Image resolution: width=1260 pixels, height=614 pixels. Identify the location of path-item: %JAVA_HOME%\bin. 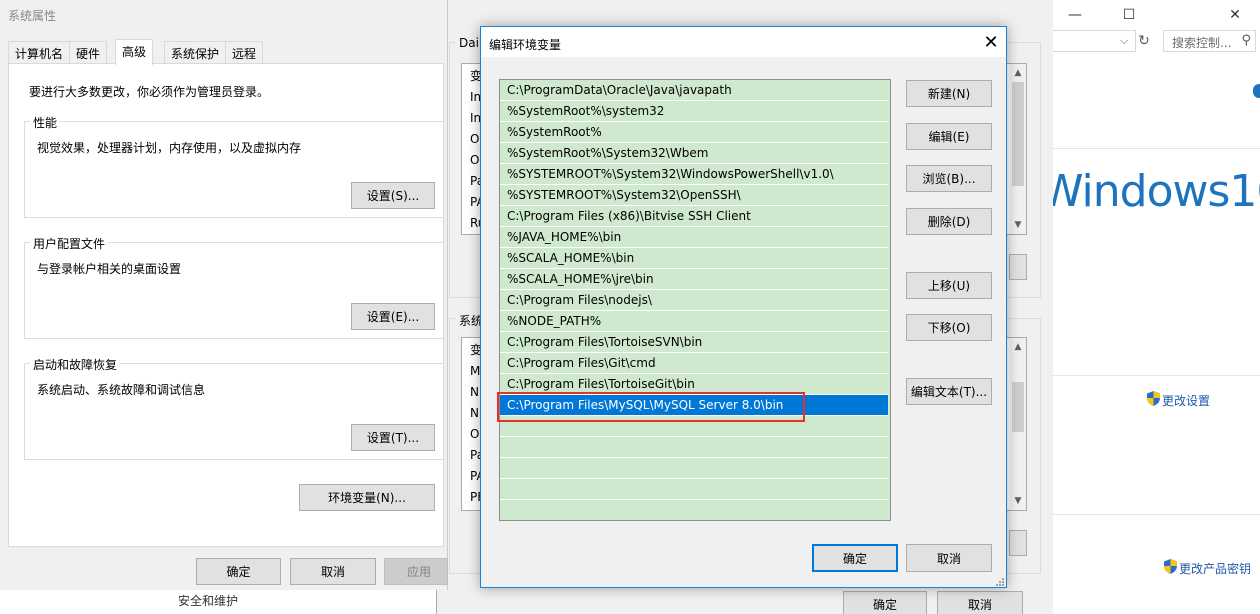
(694, 237).